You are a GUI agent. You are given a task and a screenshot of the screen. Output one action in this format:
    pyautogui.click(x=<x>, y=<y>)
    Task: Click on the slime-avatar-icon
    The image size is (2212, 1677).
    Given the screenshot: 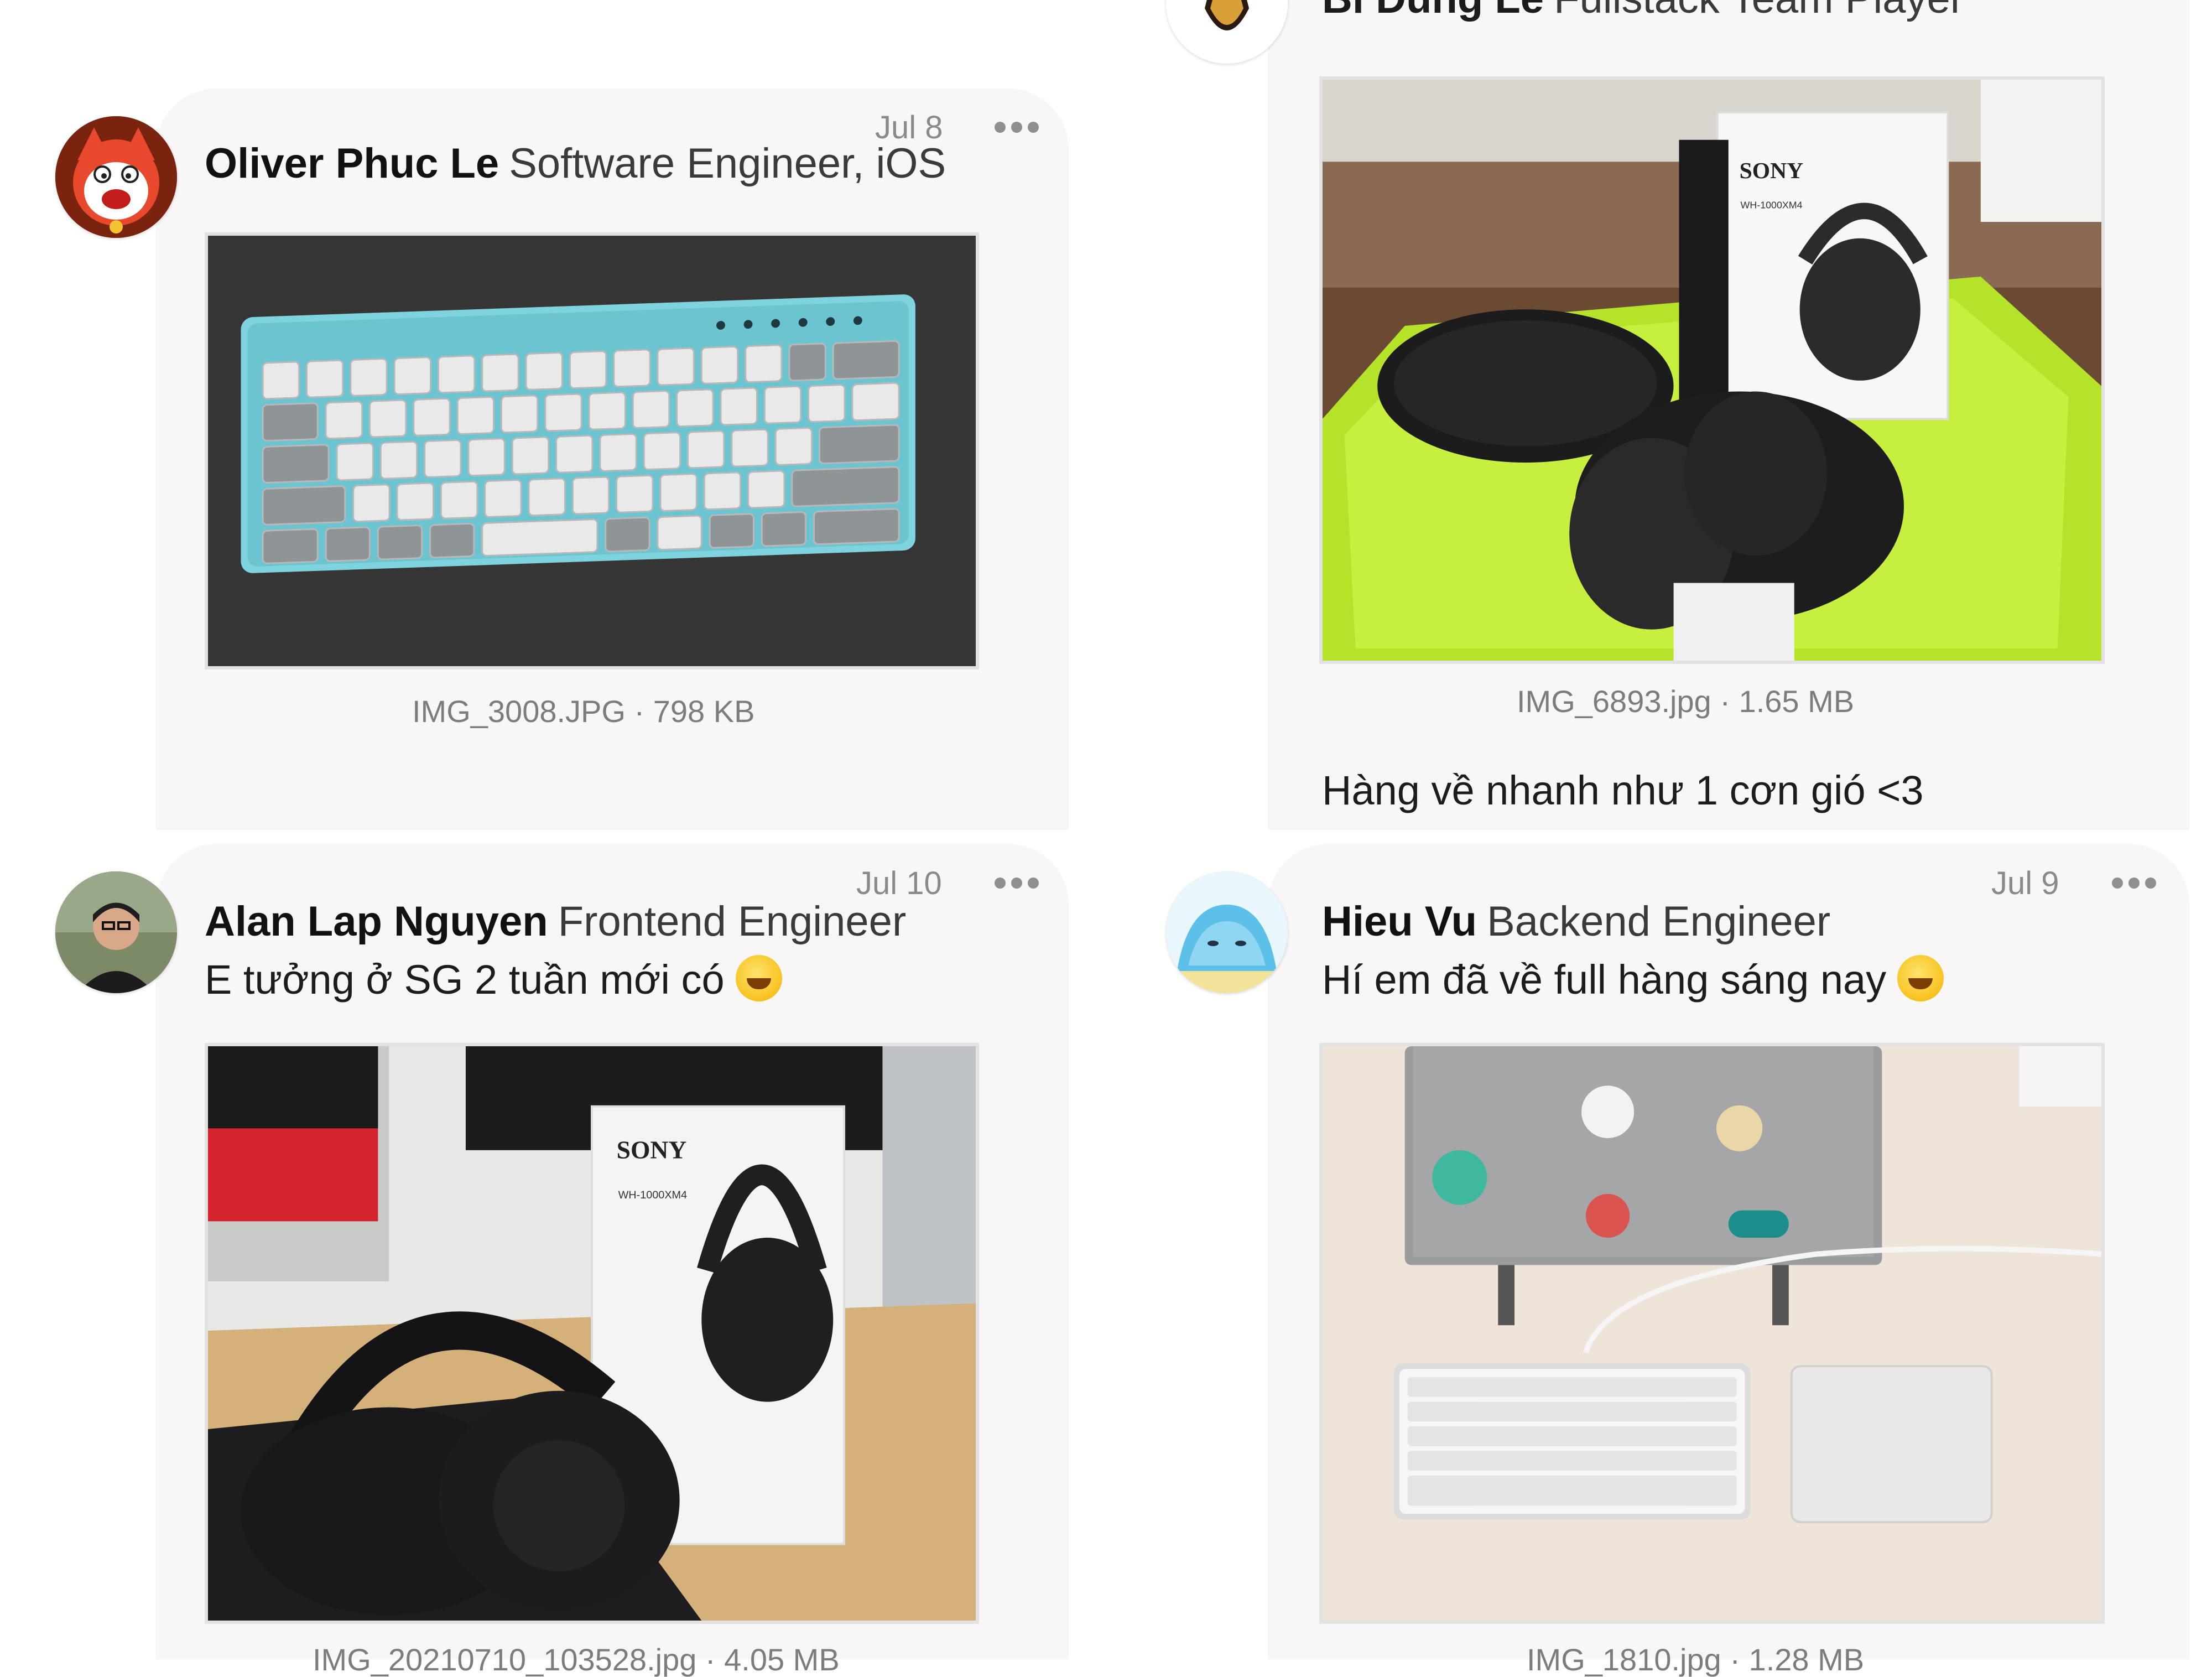 What is the action you would take?
    pyautogui.click(x=1227, y=932)
    